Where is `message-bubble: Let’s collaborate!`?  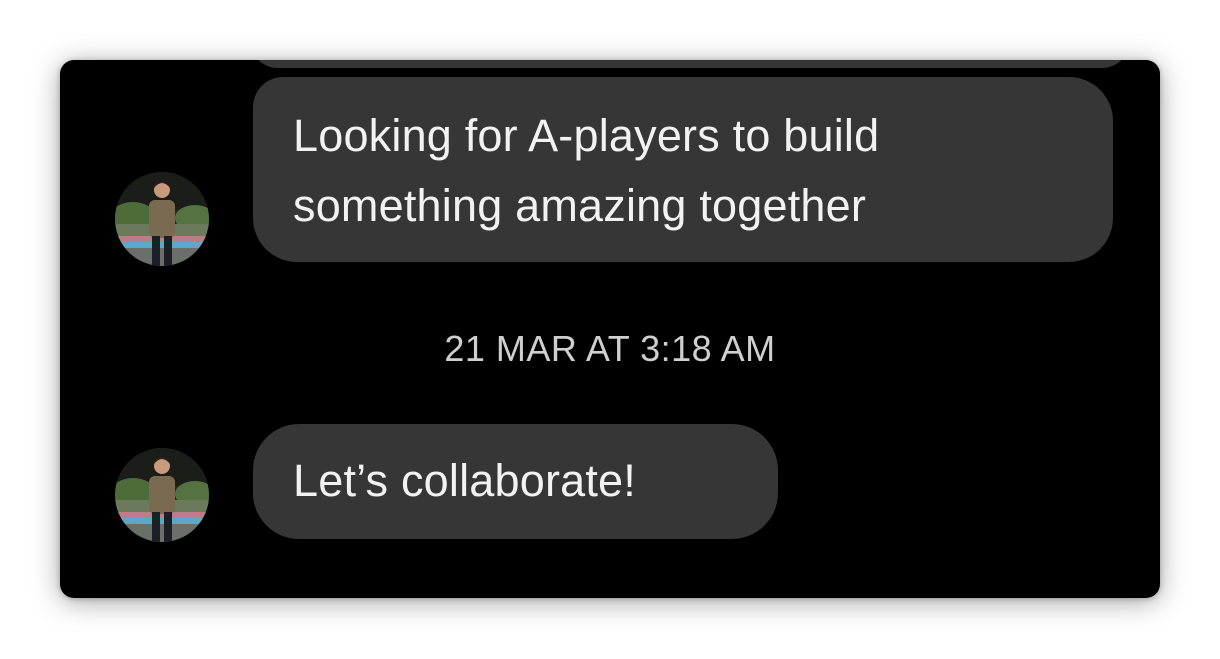 message-bubble: Let’s collaborate! is located at coordinates (515, 481).